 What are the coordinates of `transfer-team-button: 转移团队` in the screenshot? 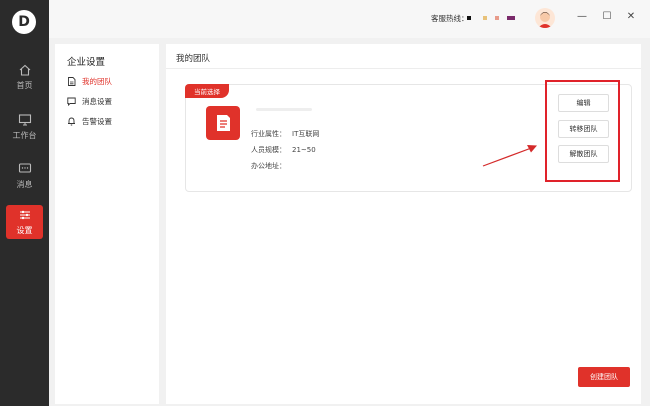 It's located at (583, 129).